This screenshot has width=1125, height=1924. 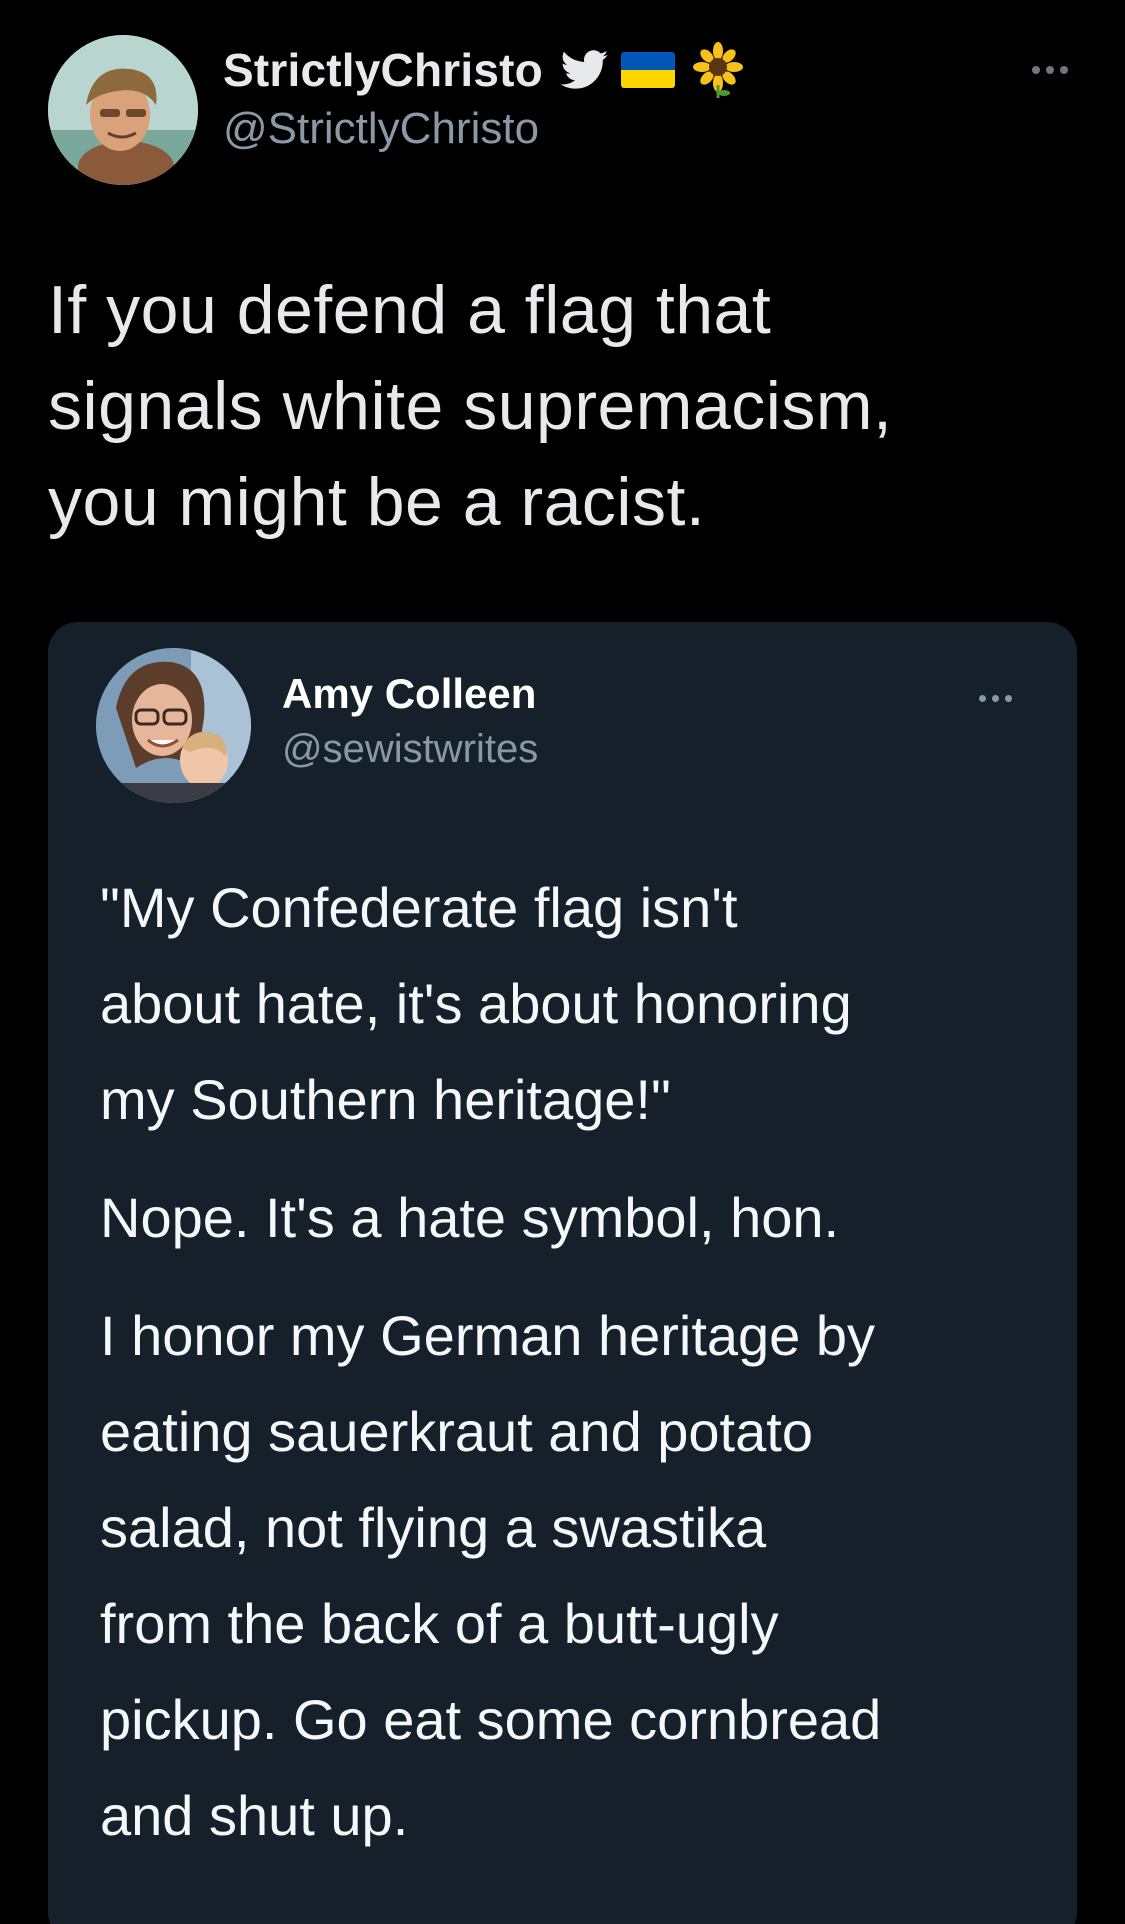 What do you see at coordinates (470, 406) in the screenshot?
I see `tweet-text-line: signals white supremacism,` at bounding box center [470, 406].